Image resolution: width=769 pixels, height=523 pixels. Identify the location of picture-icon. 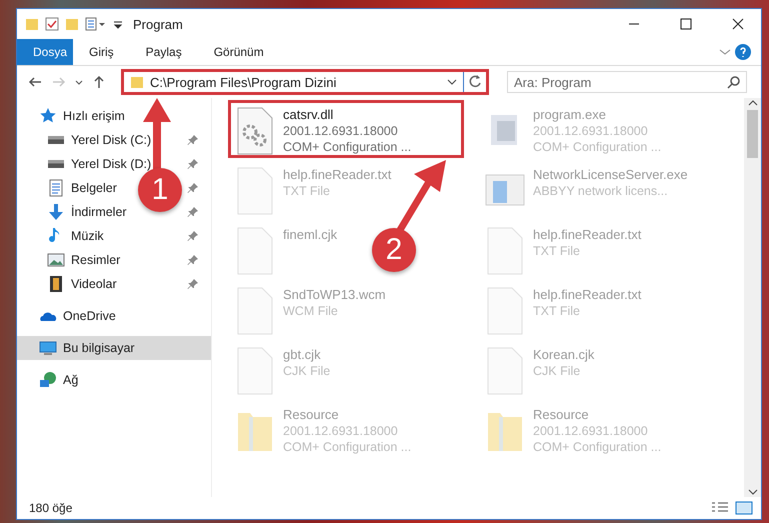
(56, 260).